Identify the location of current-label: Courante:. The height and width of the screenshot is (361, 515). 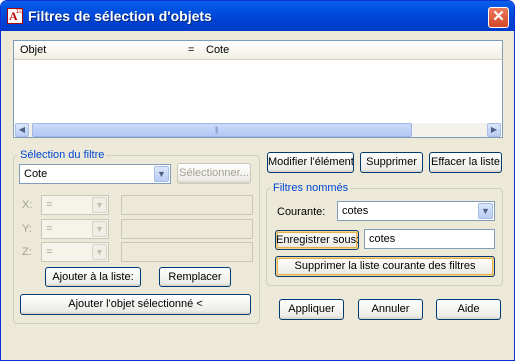
(301, 212).